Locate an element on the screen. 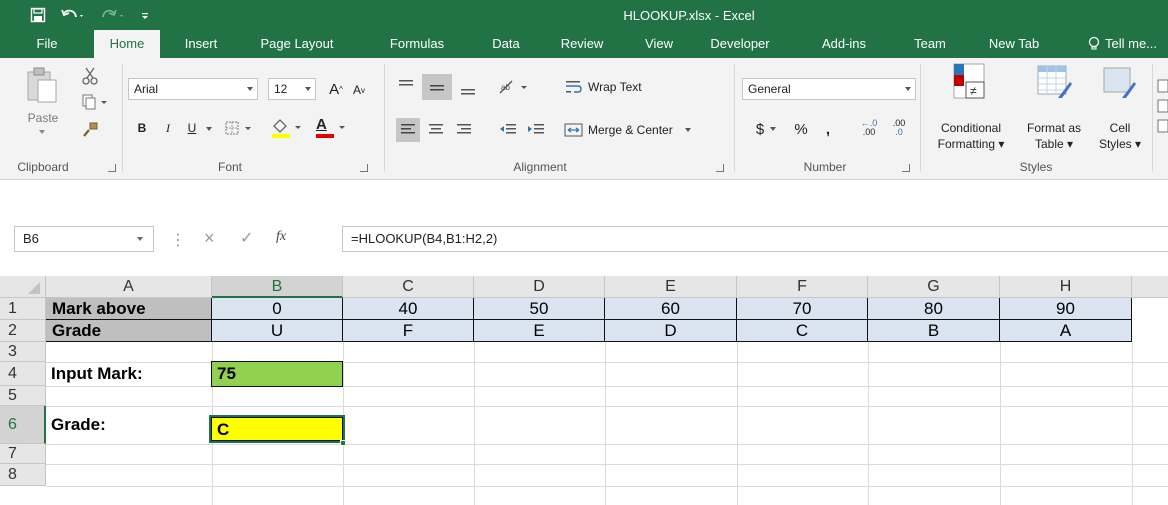  conditional-formatting-button: ≠ Conditional Formatting ▾ is located at coordinates (971, 107).